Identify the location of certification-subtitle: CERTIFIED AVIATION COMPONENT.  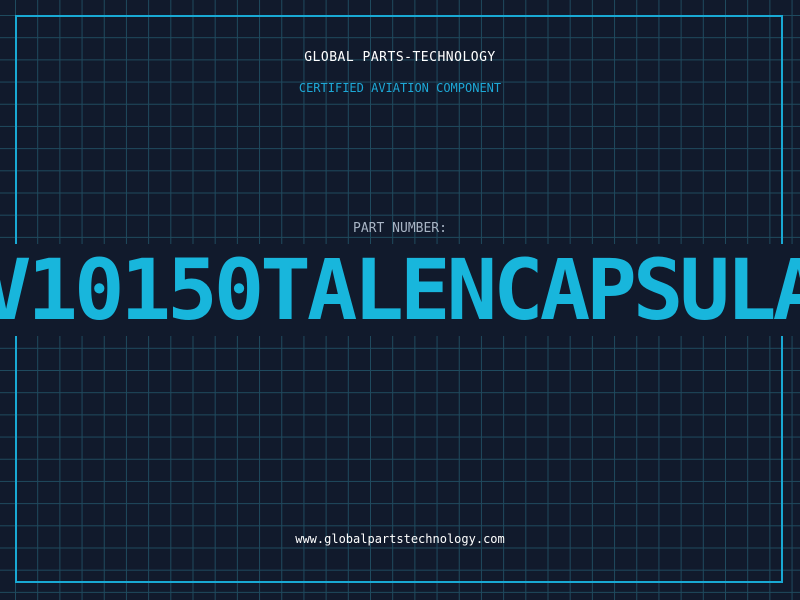
(400, 88).